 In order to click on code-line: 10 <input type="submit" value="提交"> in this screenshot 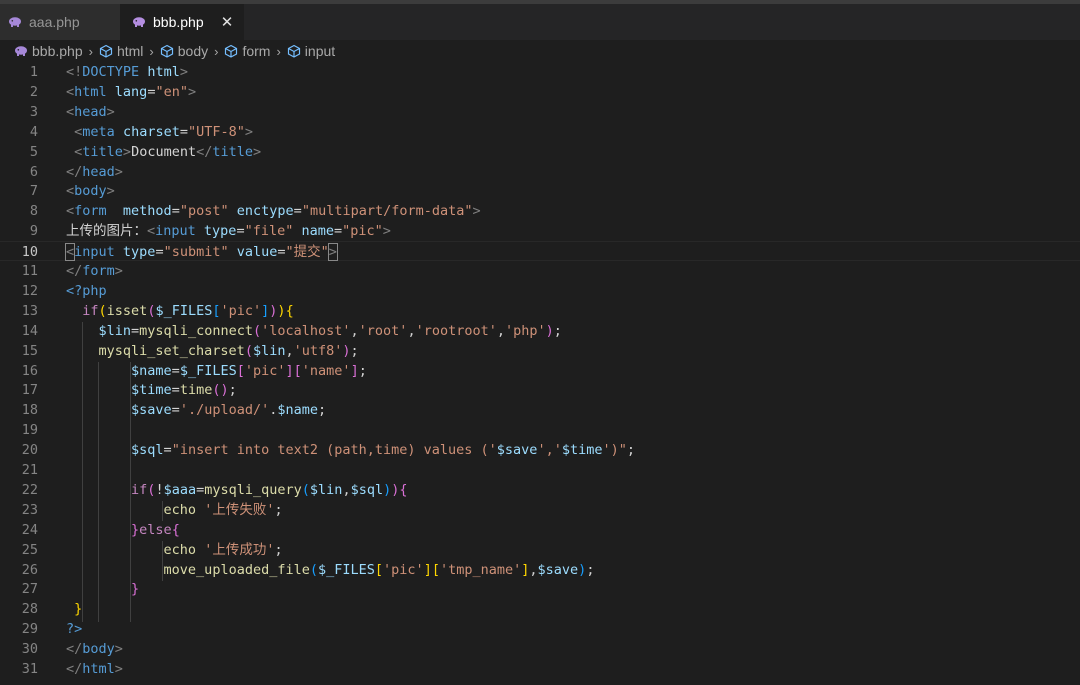, I will do `click(540, 251)`.